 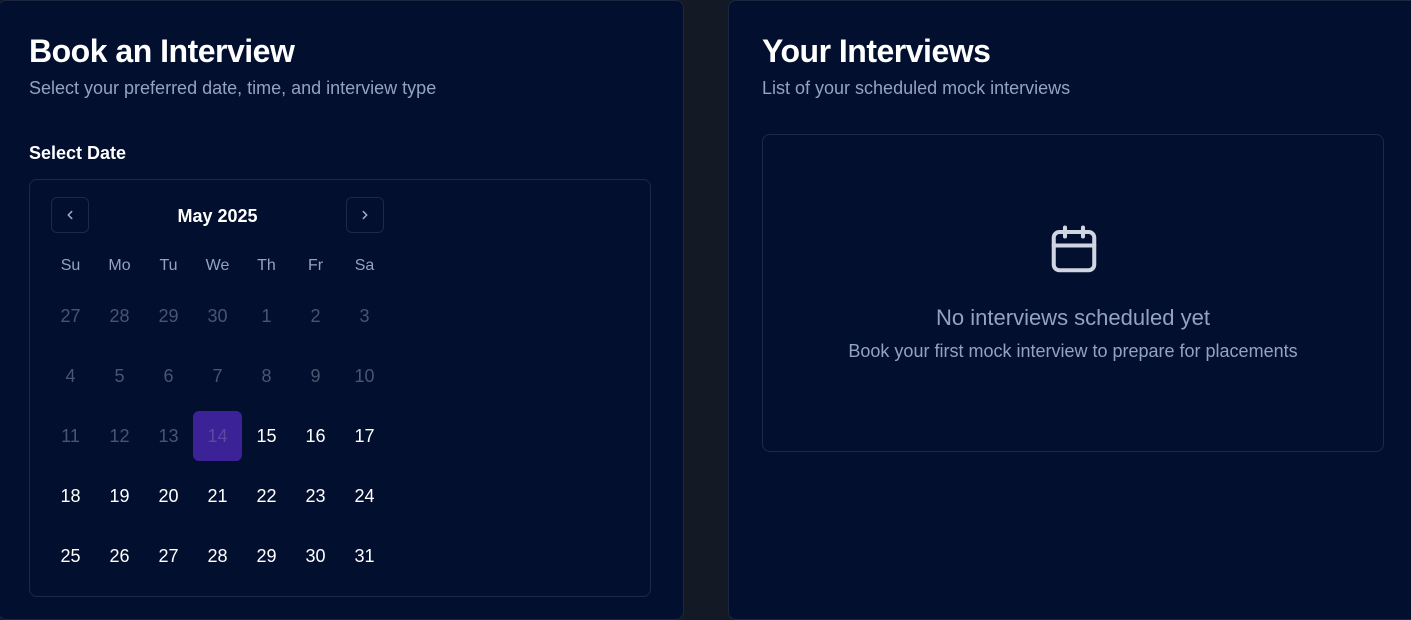 I want to click on calendar-day: 22, so click(x=266, y=496).